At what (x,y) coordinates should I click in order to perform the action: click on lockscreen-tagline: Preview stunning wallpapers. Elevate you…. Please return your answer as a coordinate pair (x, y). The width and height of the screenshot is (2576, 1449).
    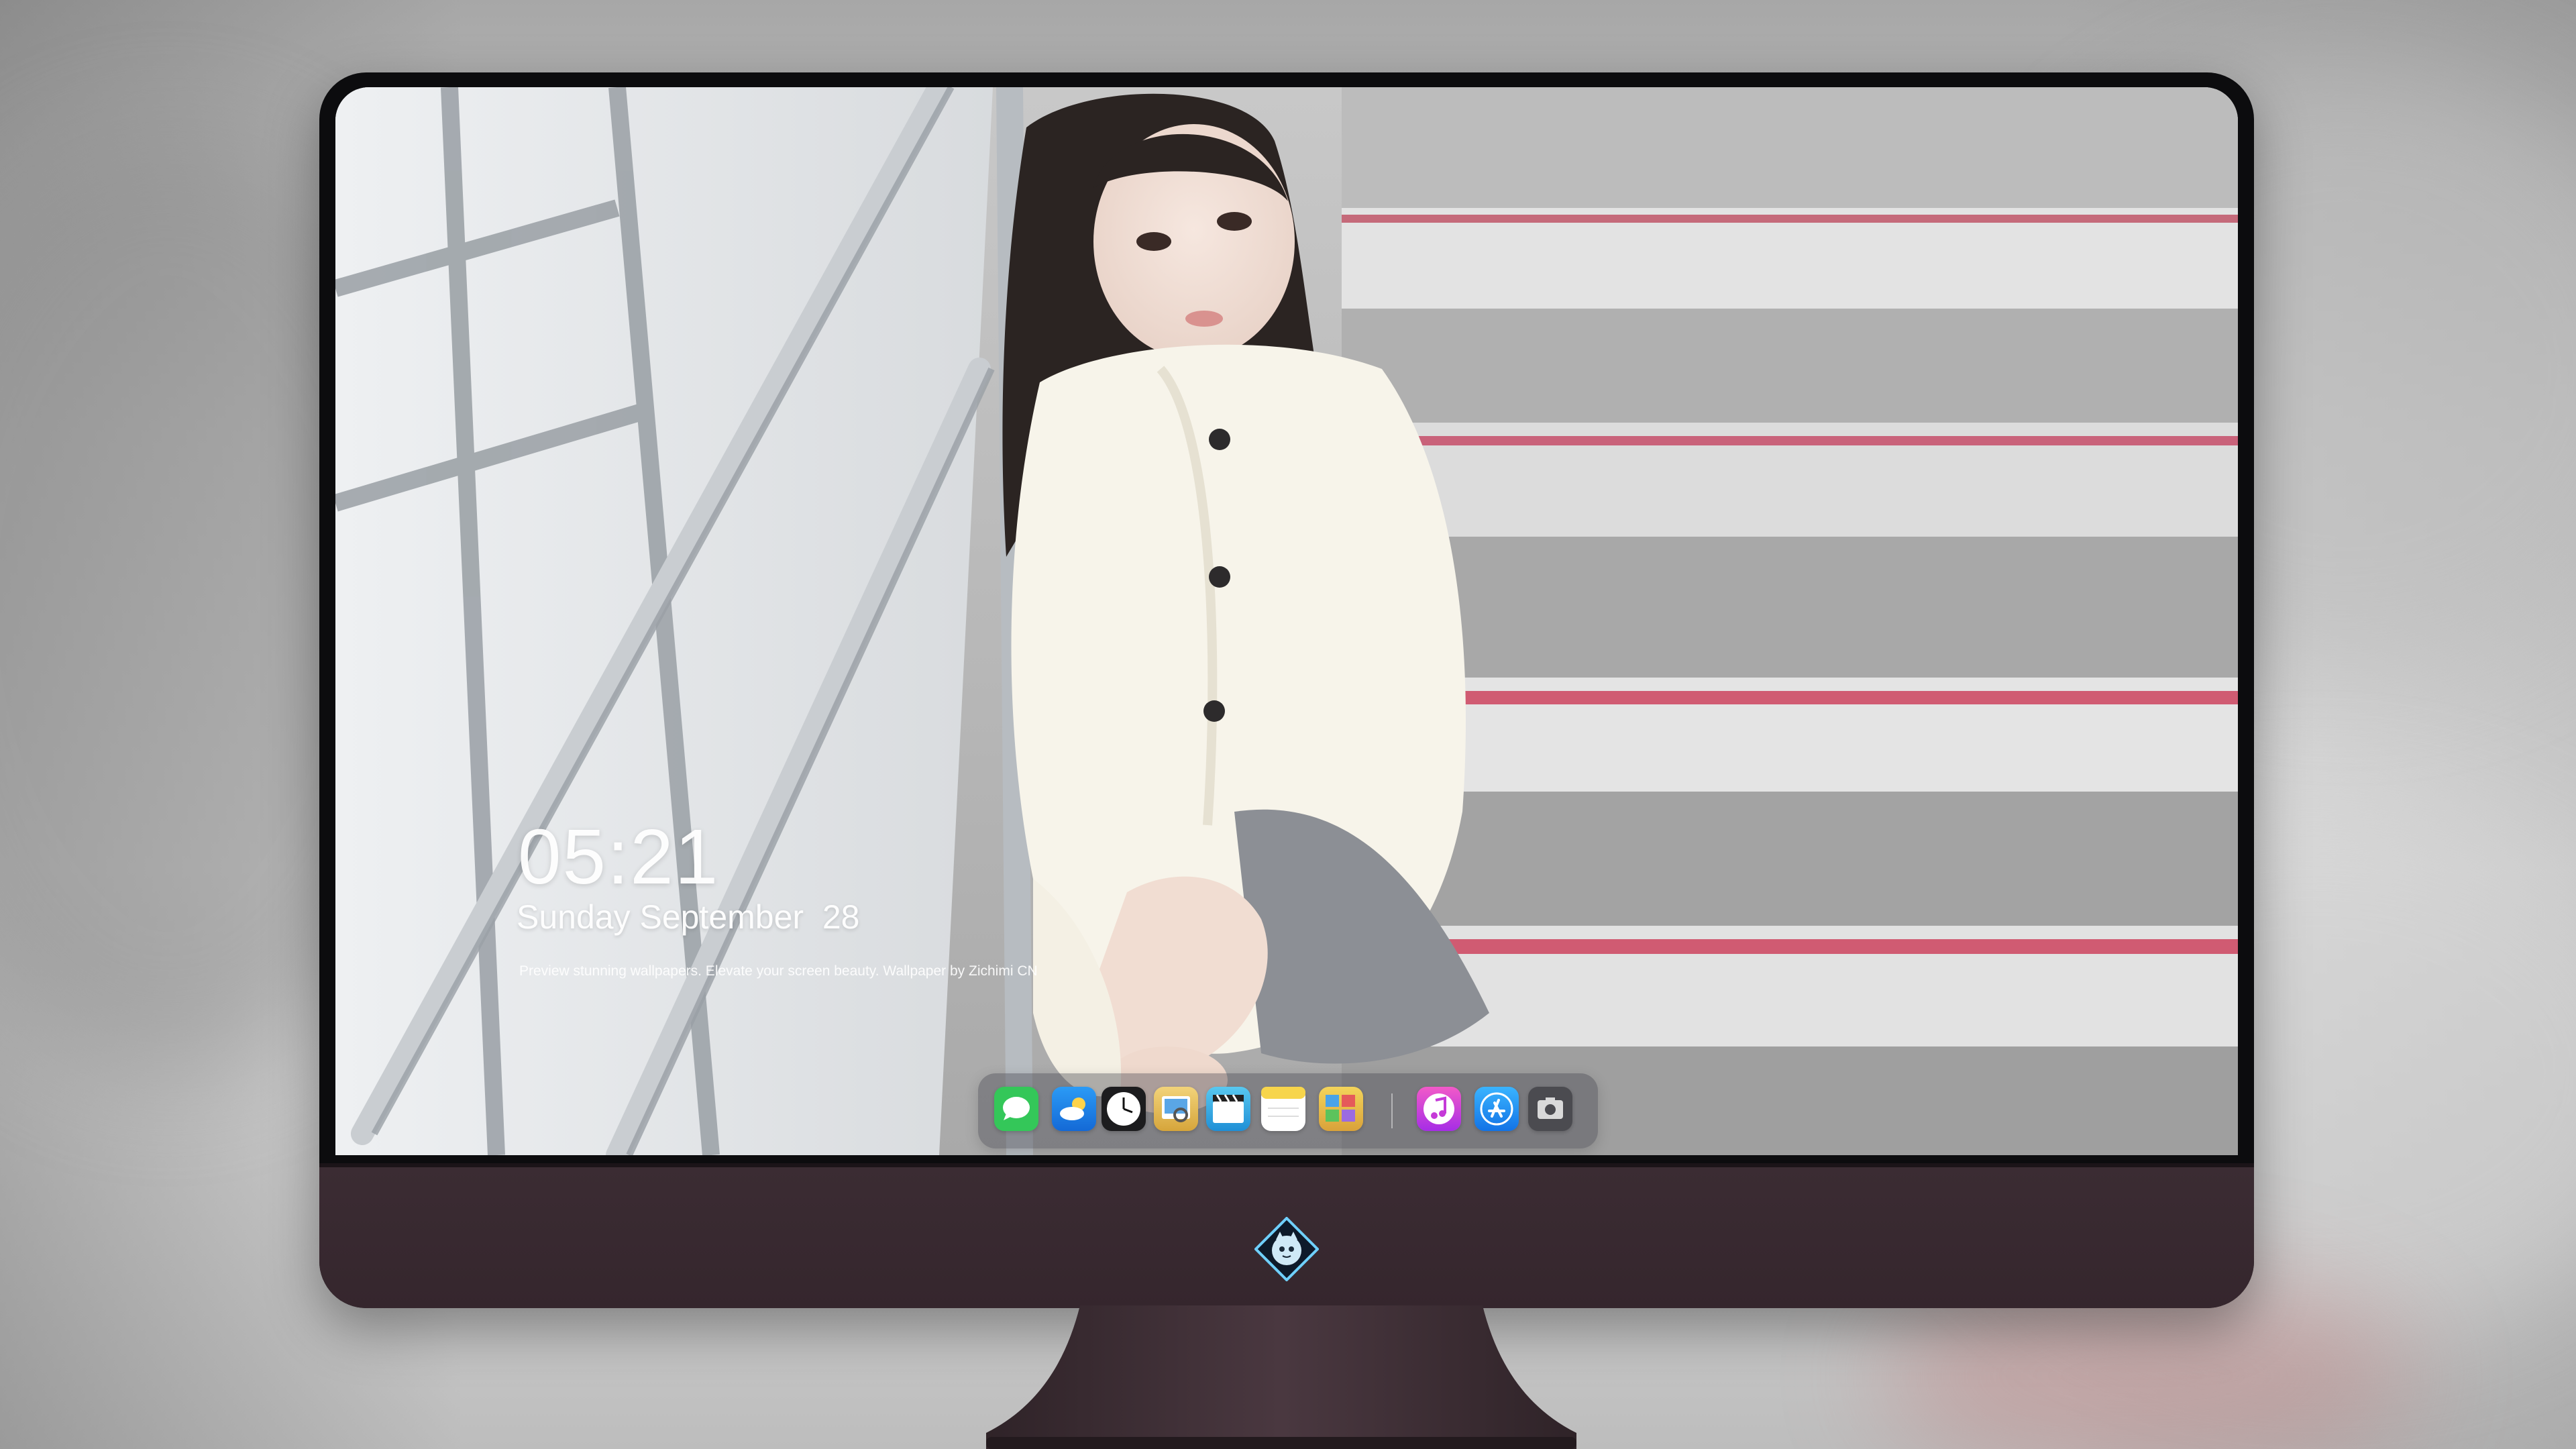
    Looking at the image, I should click on (778, 971).